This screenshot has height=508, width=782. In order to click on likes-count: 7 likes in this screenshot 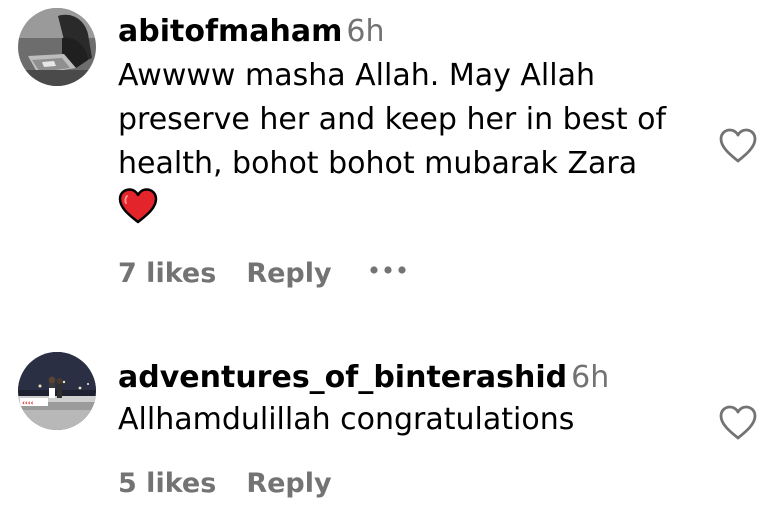, I will do `click(167, 273)`.